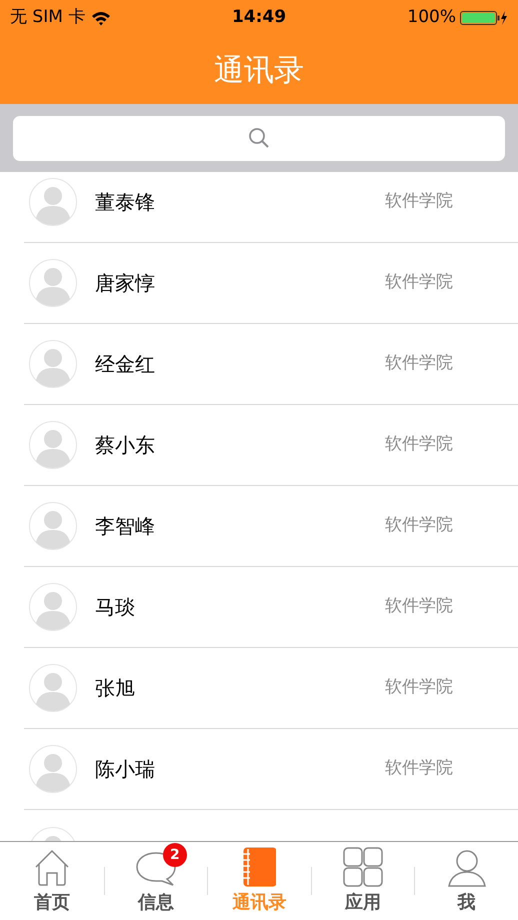 The height and width of the screenshot is (920, 518). I want to click on search-icon, so click(259, 138).